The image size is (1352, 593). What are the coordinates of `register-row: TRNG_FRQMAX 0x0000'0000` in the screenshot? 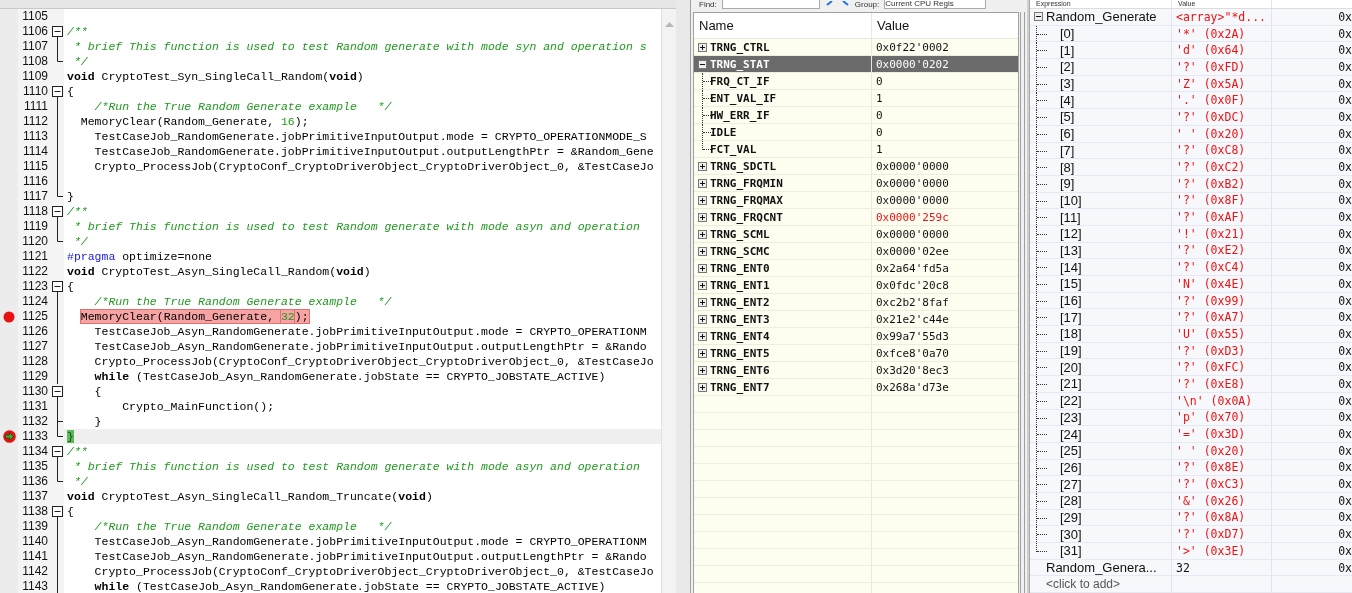 It's located at (856, 200).